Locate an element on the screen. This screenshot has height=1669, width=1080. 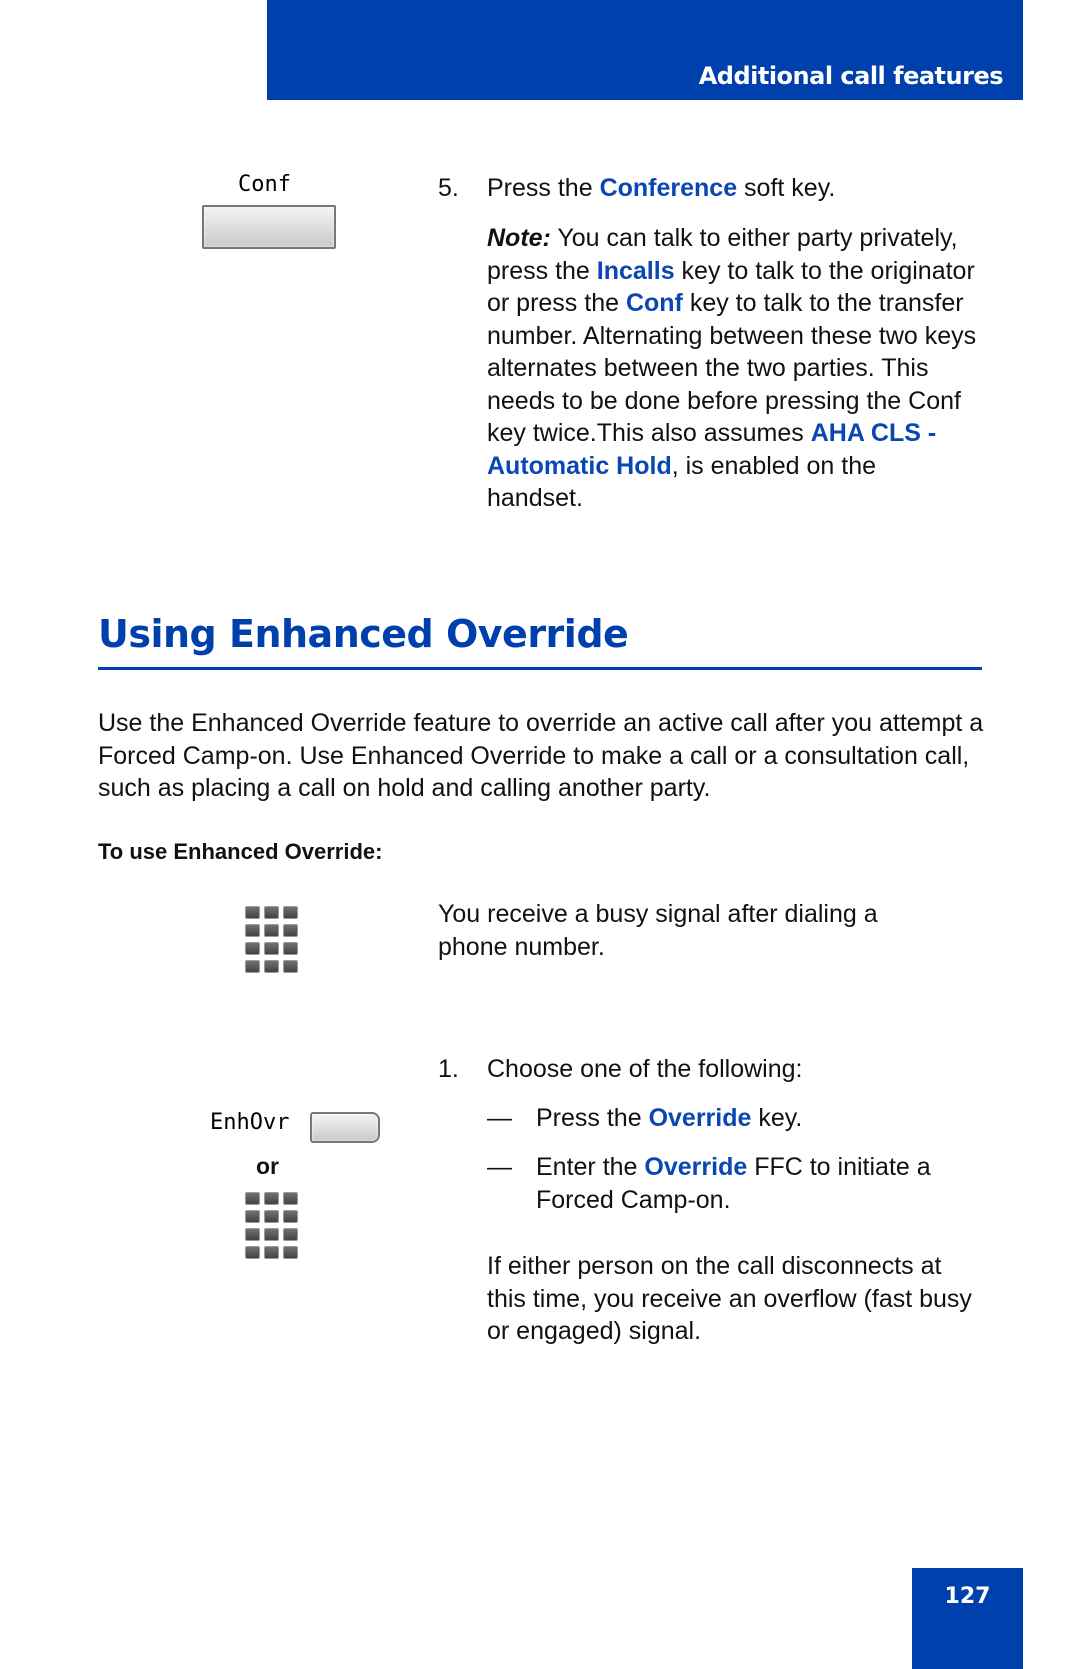
option-1-text: Press the Override key. is located at coordinates (761, 1118).